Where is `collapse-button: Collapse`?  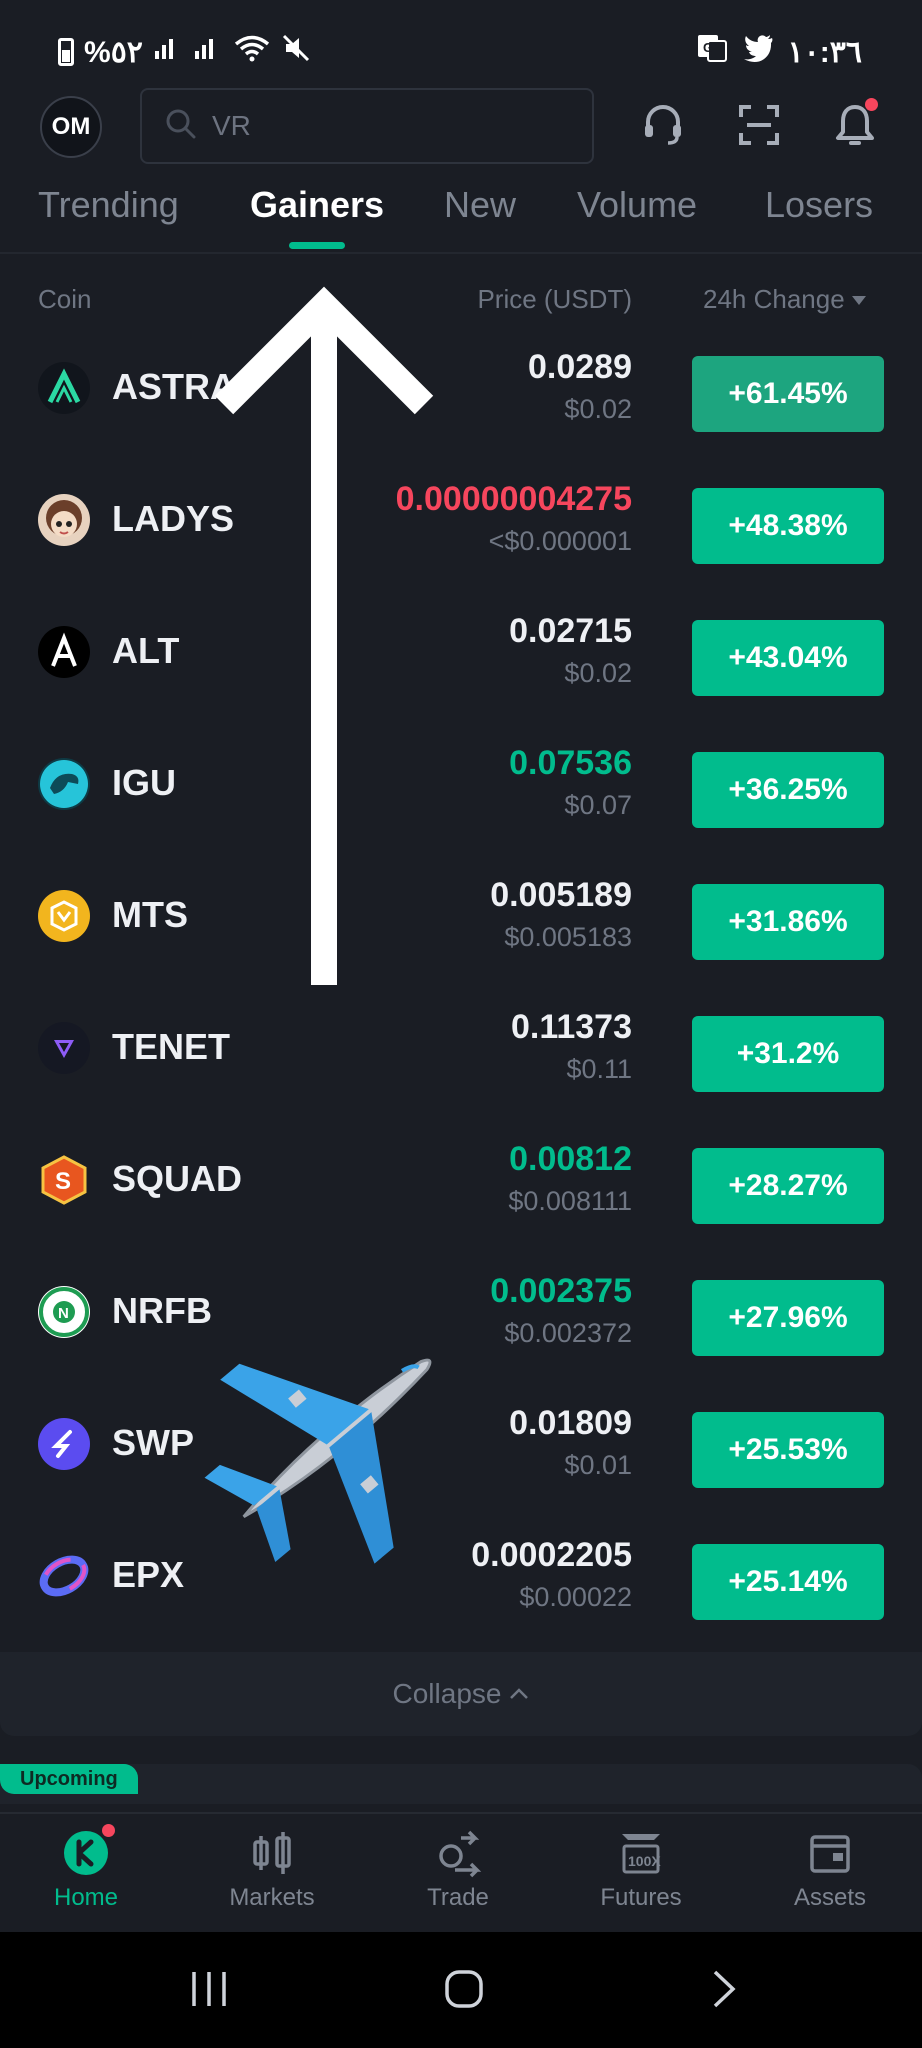 collapse-button: Collapse is located at coordinates (461, 1694).